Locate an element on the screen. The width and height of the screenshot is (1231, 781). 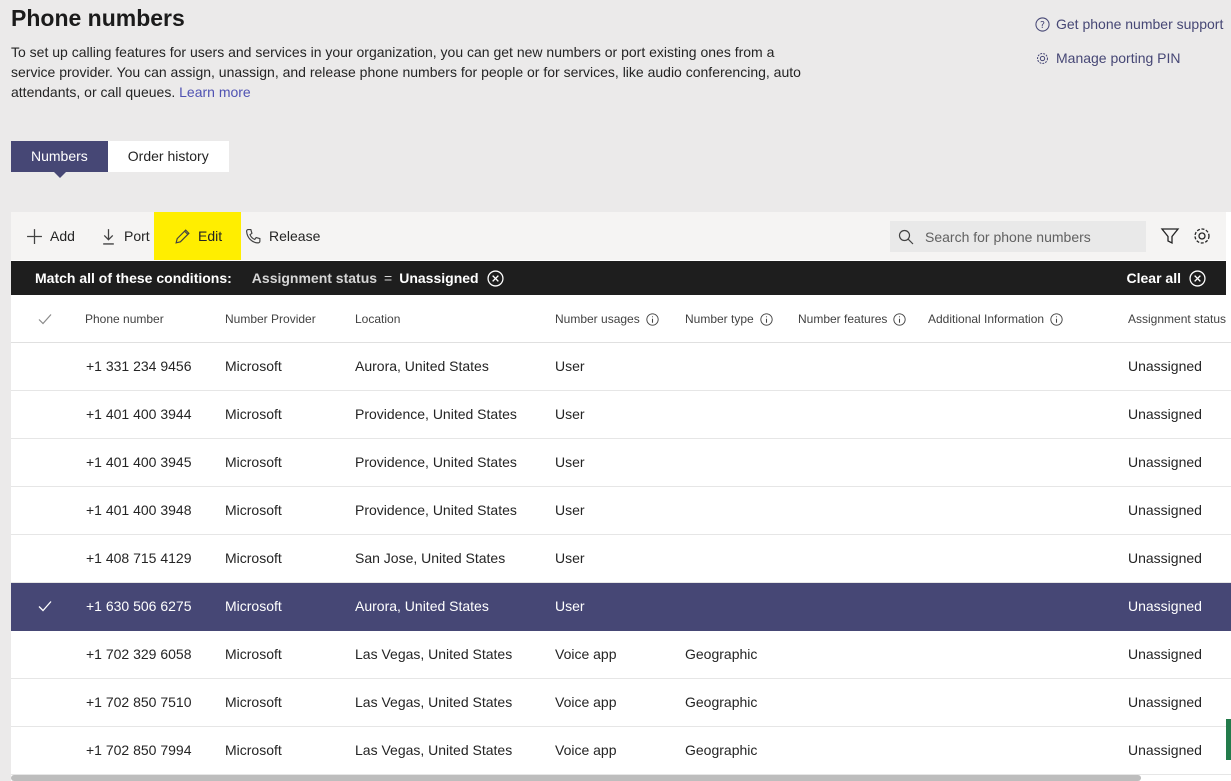
cell-phone-number: +1 408 715 4129 is located at coordinates (139, 558).